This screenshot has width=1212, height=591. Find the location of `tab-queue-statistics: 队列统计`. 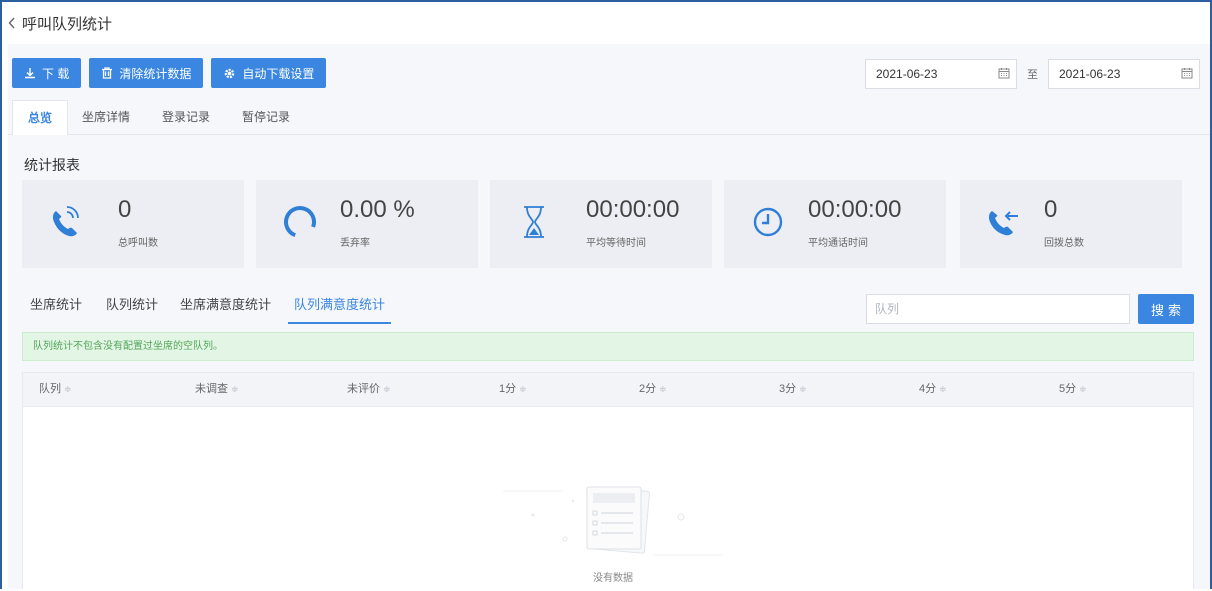

tab-queue-statistics: 队列统计 is located at coordinates (132, 305).